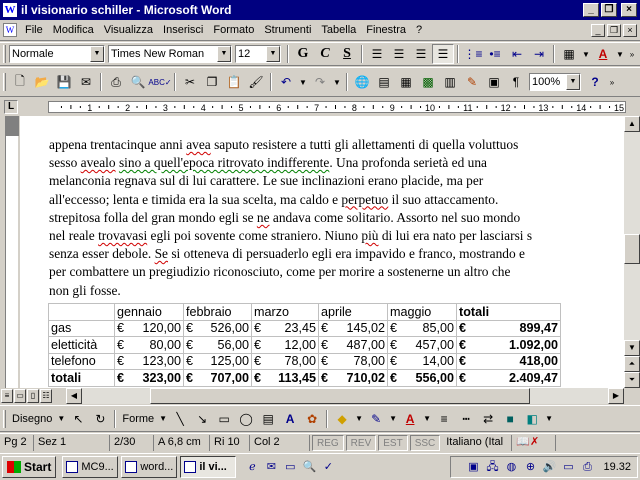 The height and width of the screenshot is (480, 640). What do you see at coordinates (290, 467) in the screenshot?
I see `desktop-icon: ▭` at bounding box center [290, 467].